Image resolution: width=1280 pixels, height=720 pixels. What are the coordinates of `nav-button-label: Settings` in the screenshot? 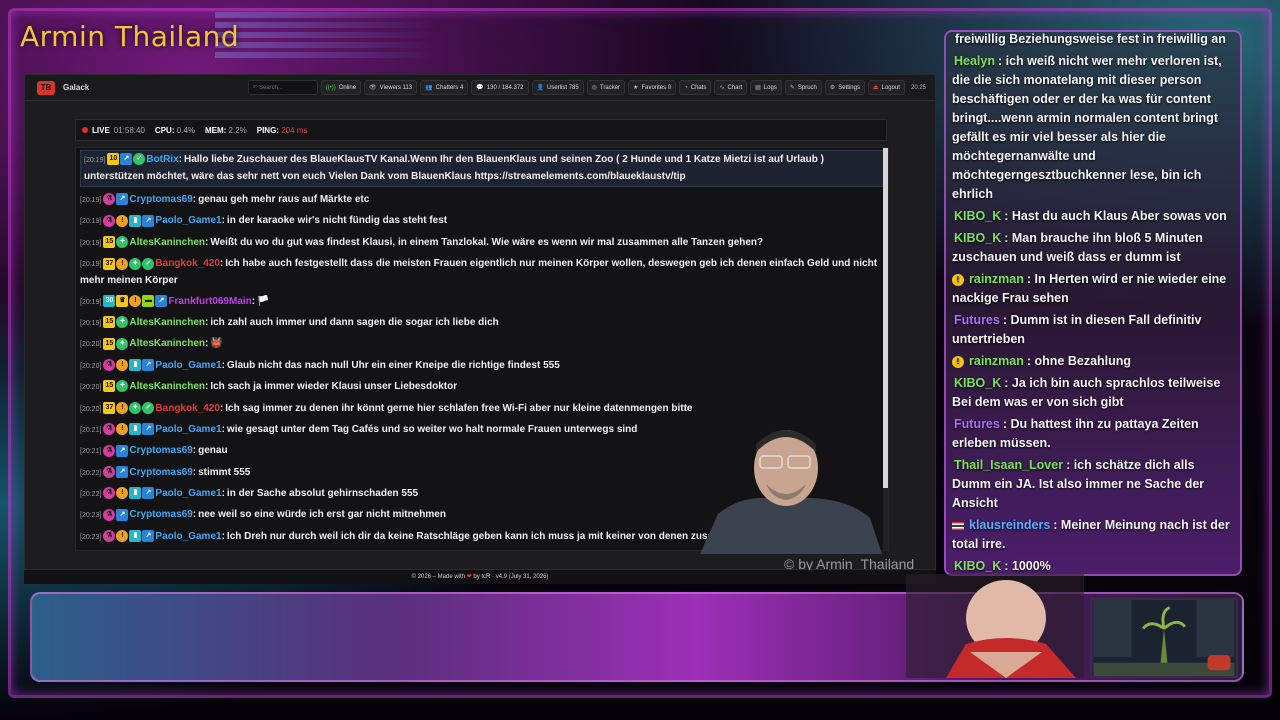 It's located at (849, 87).